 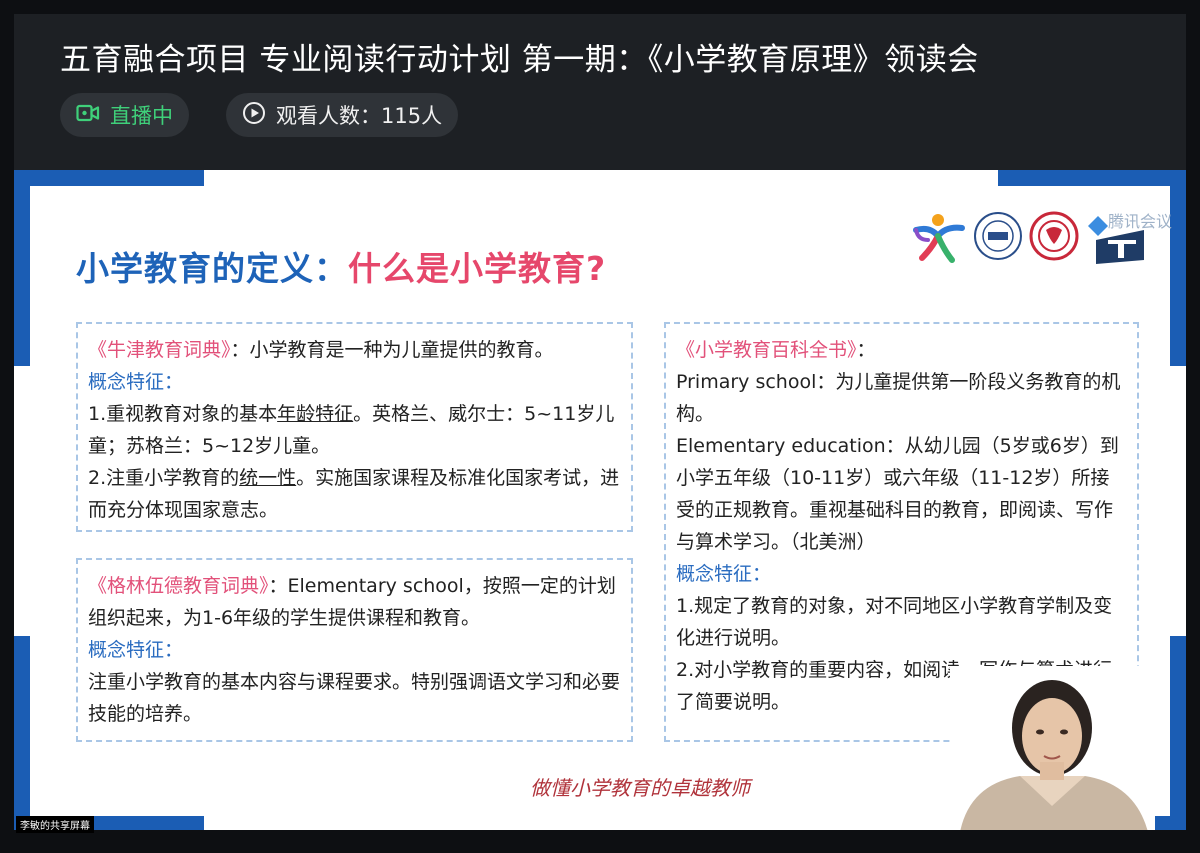 I want to click on live-label: 直播中, so click(x=141, y=116).